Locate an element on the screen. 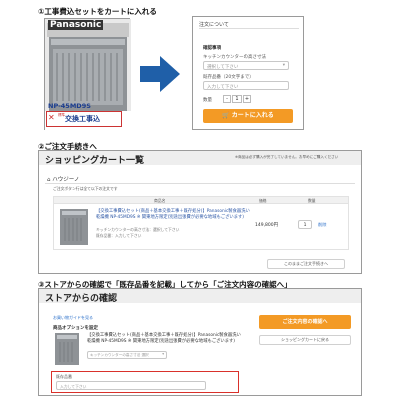  cart-qty-input: 1 is located at coordinates (305, 224).